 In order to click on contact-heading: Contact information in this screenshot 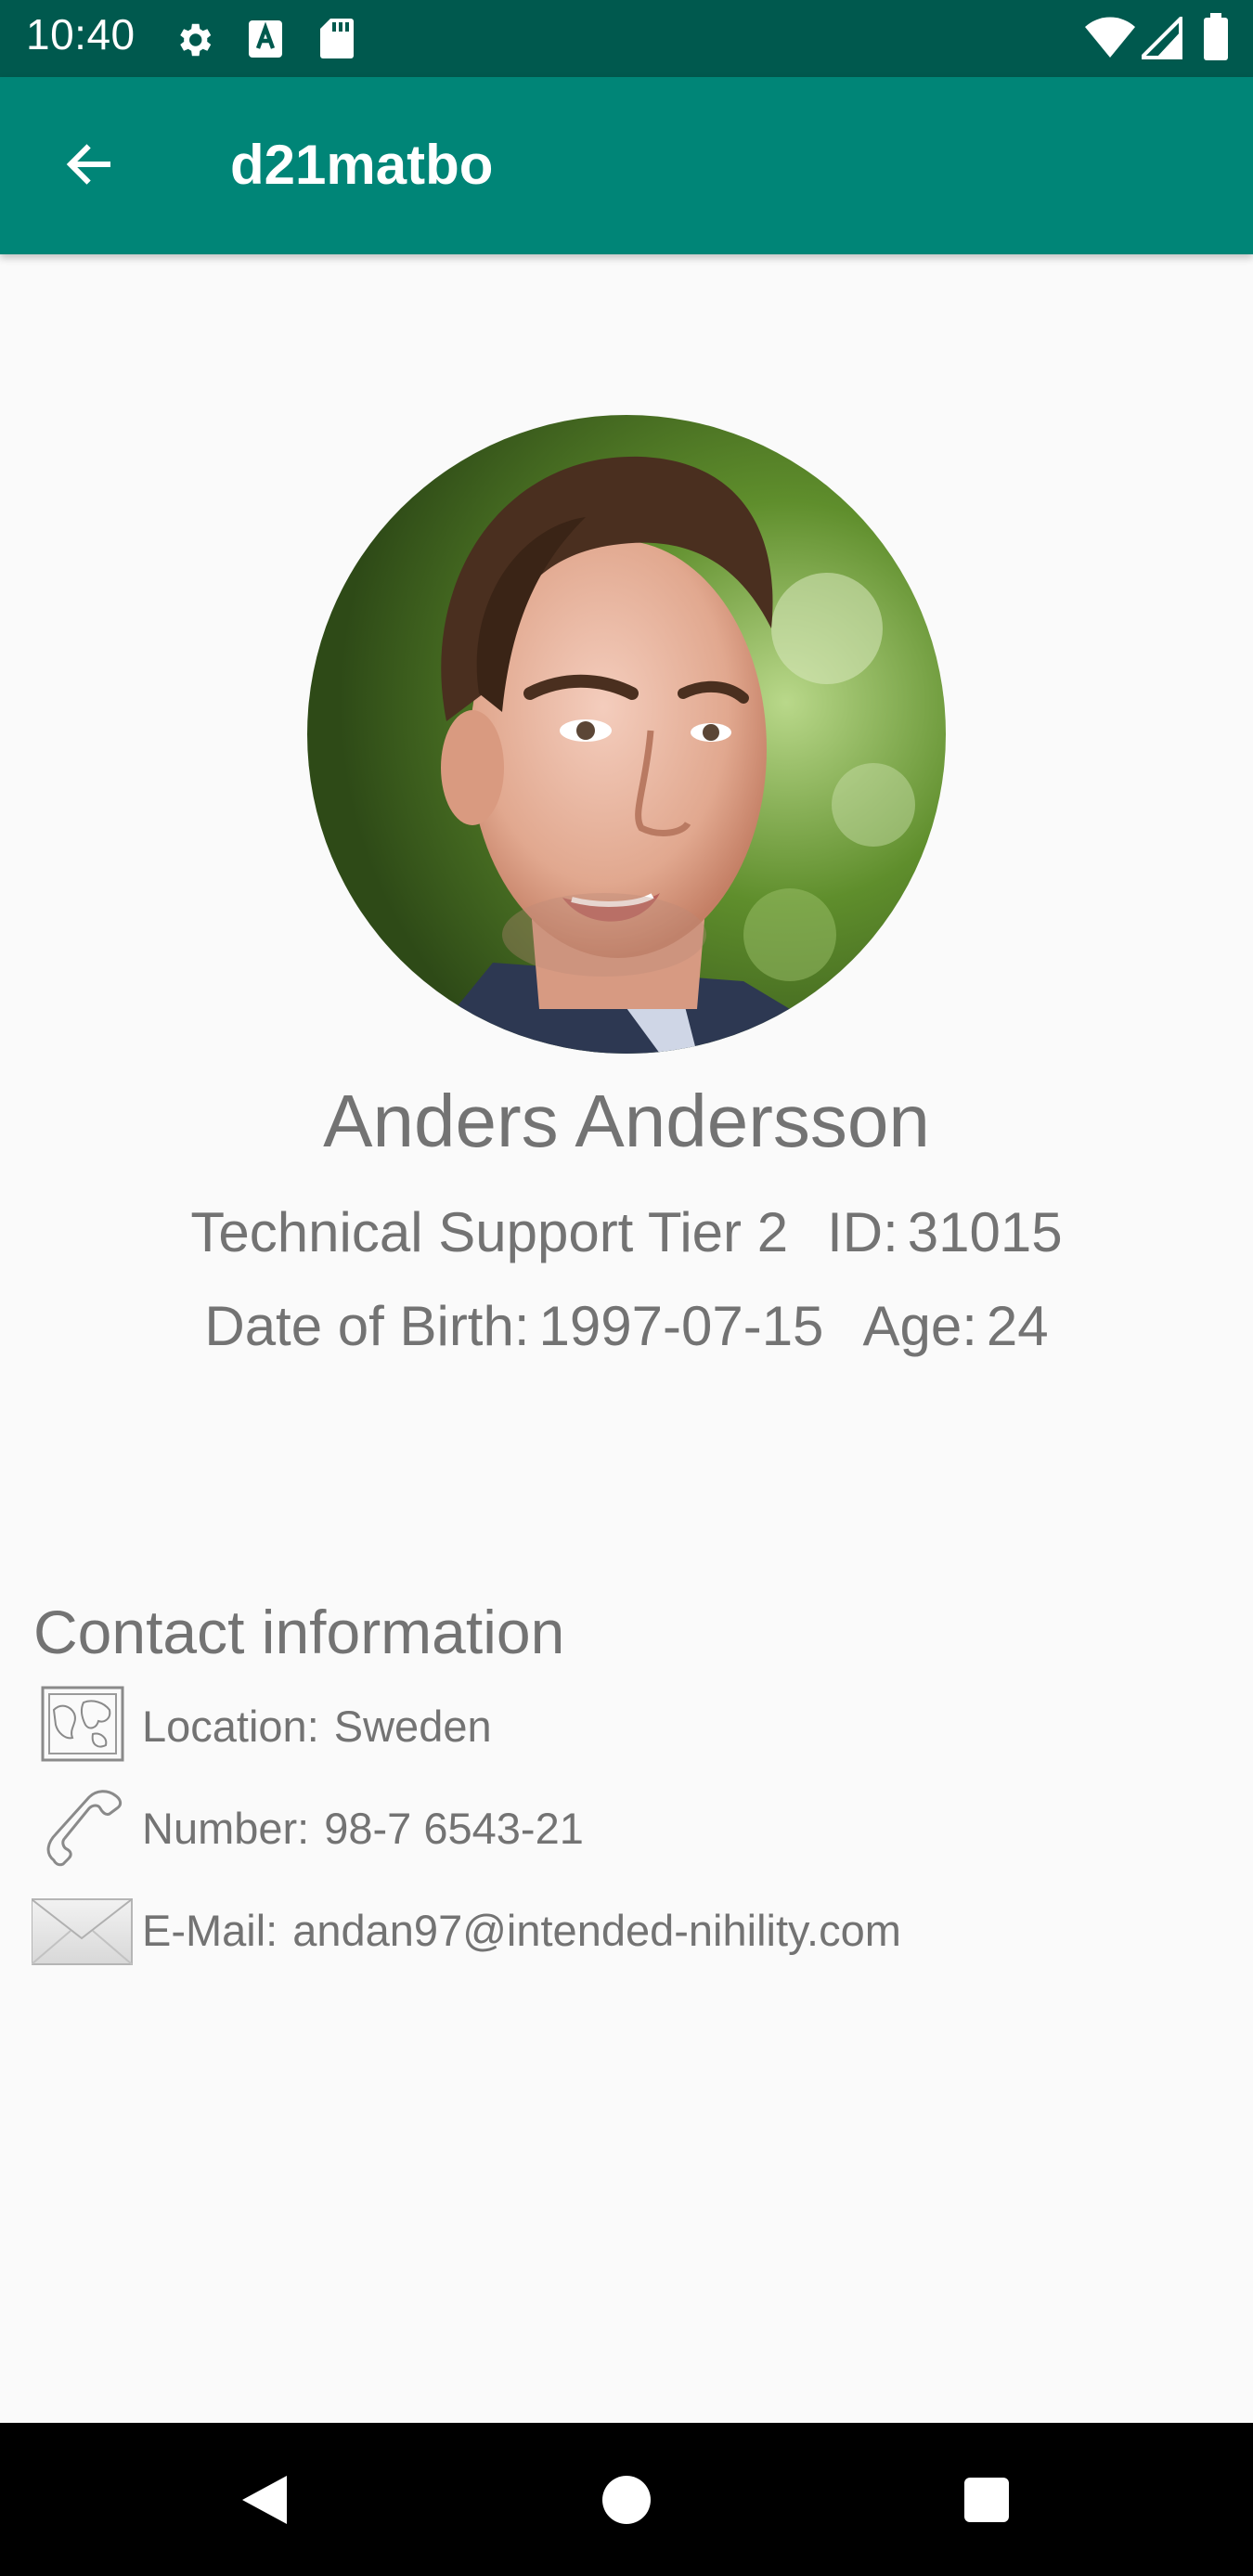, I will do `click(299, 1632)`.